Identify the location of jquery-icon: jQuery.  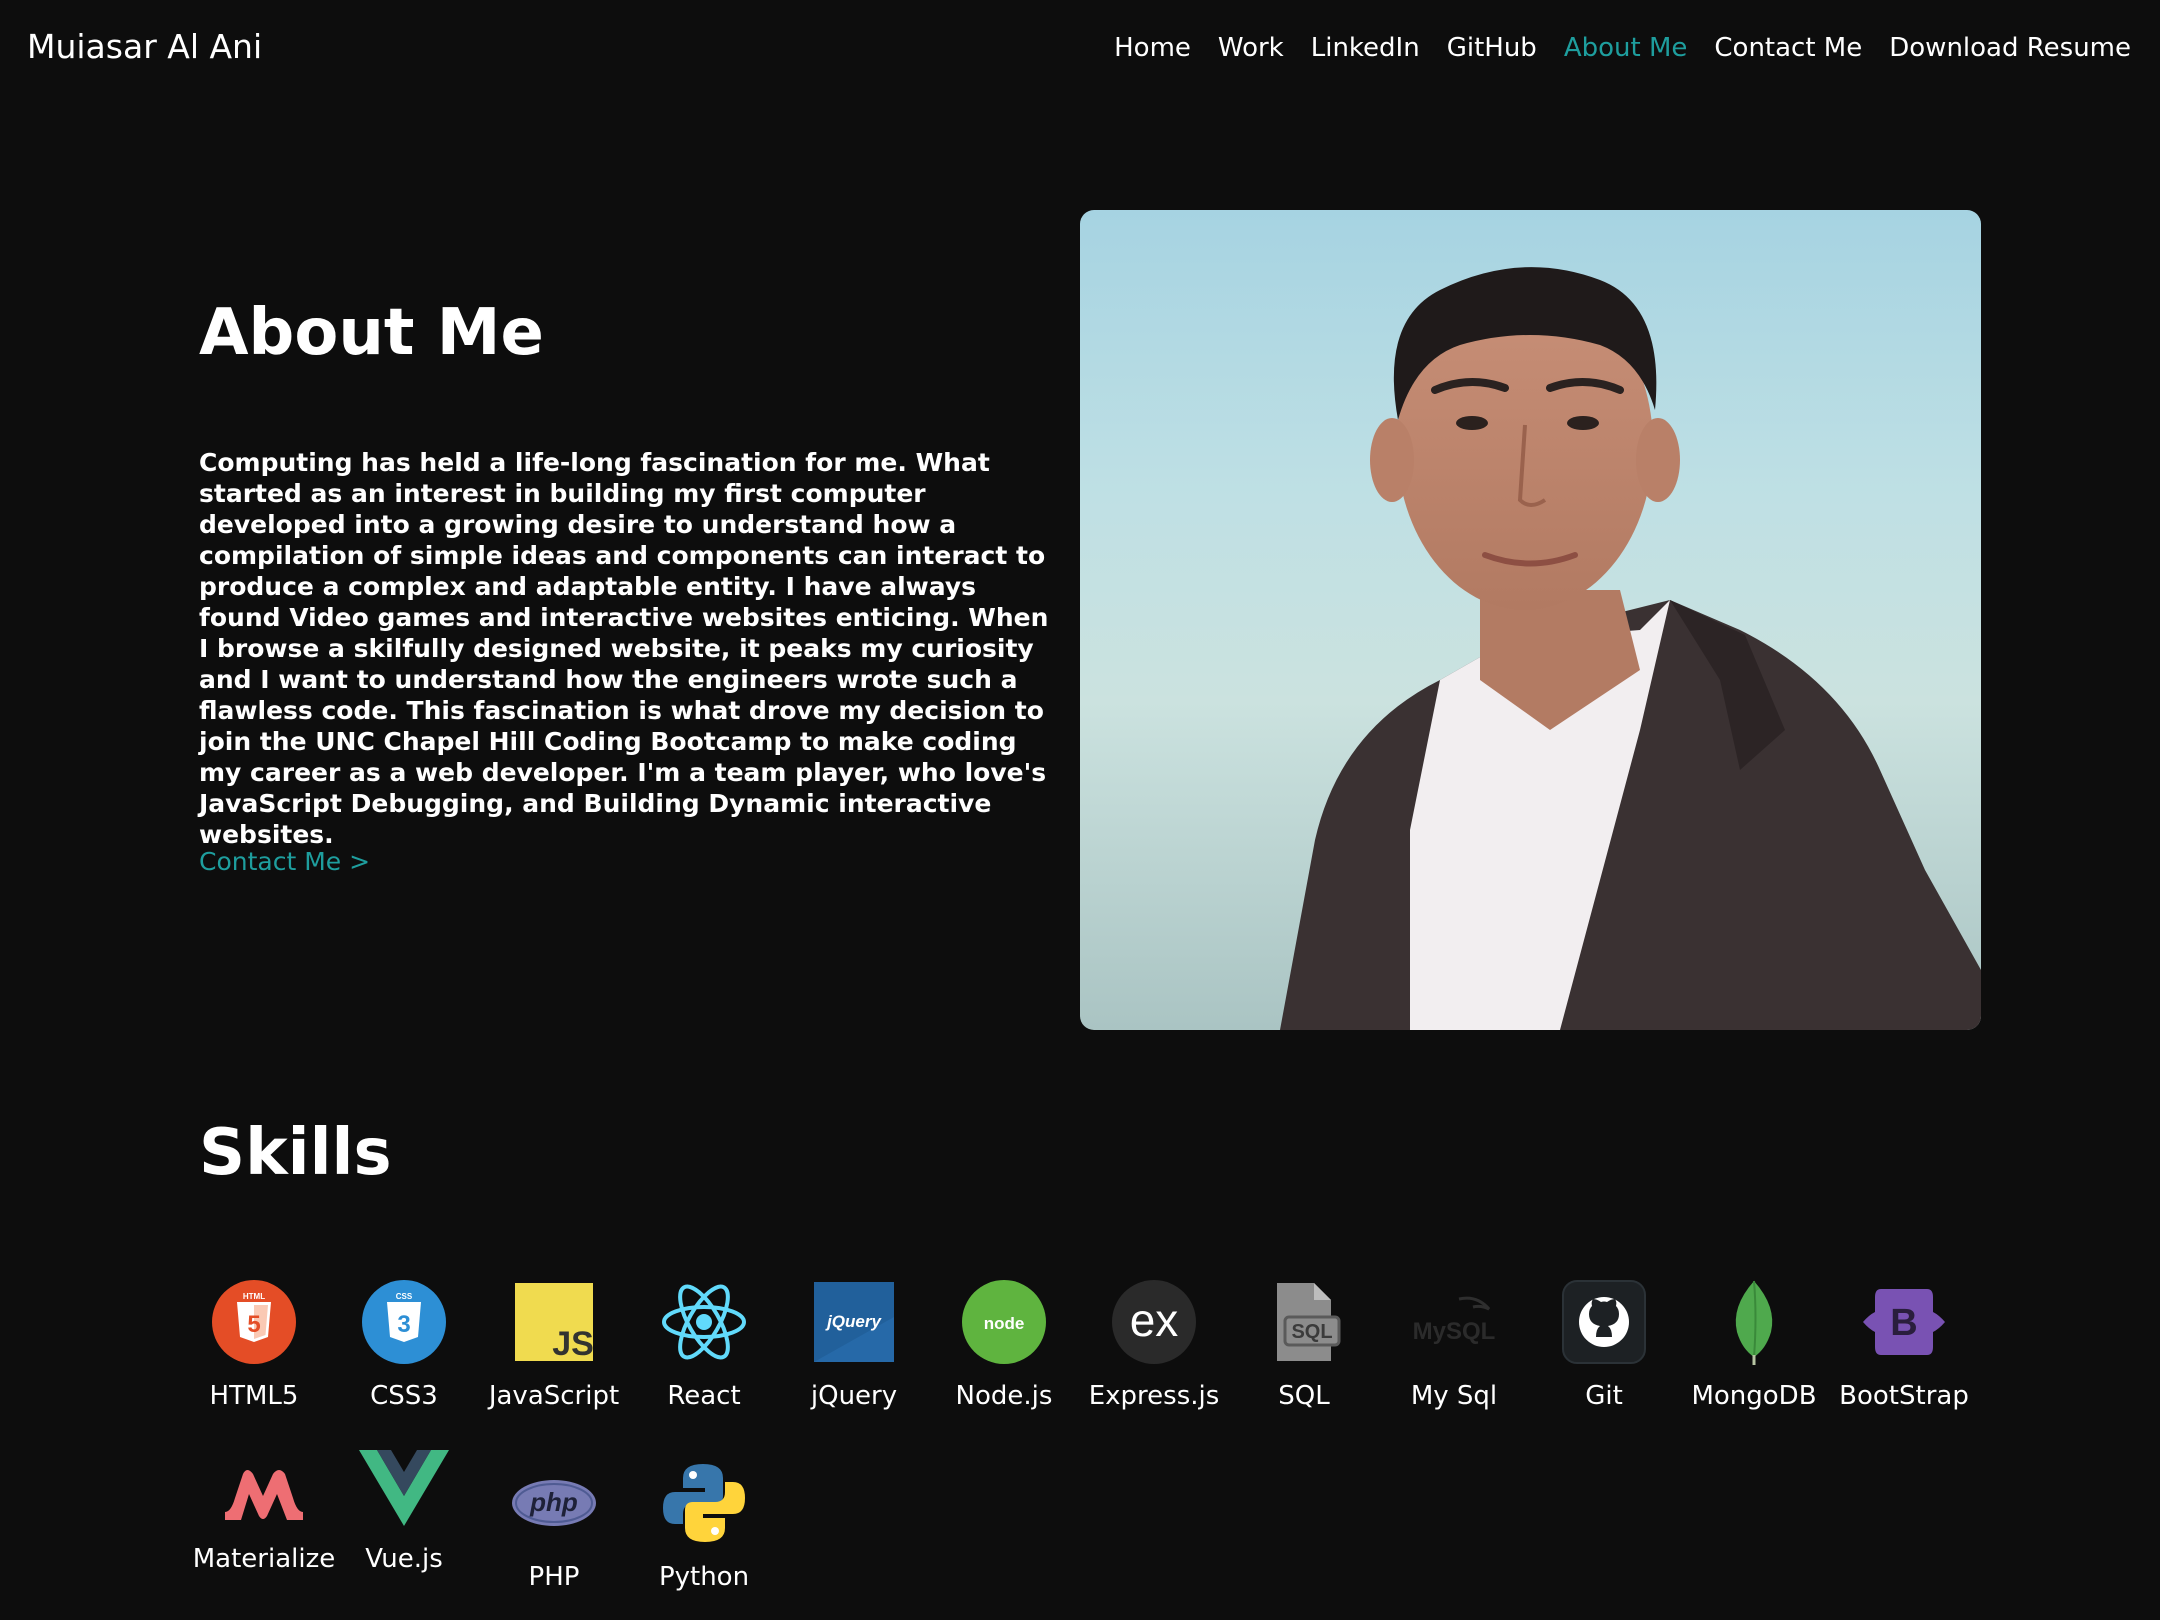
(854, 1322).